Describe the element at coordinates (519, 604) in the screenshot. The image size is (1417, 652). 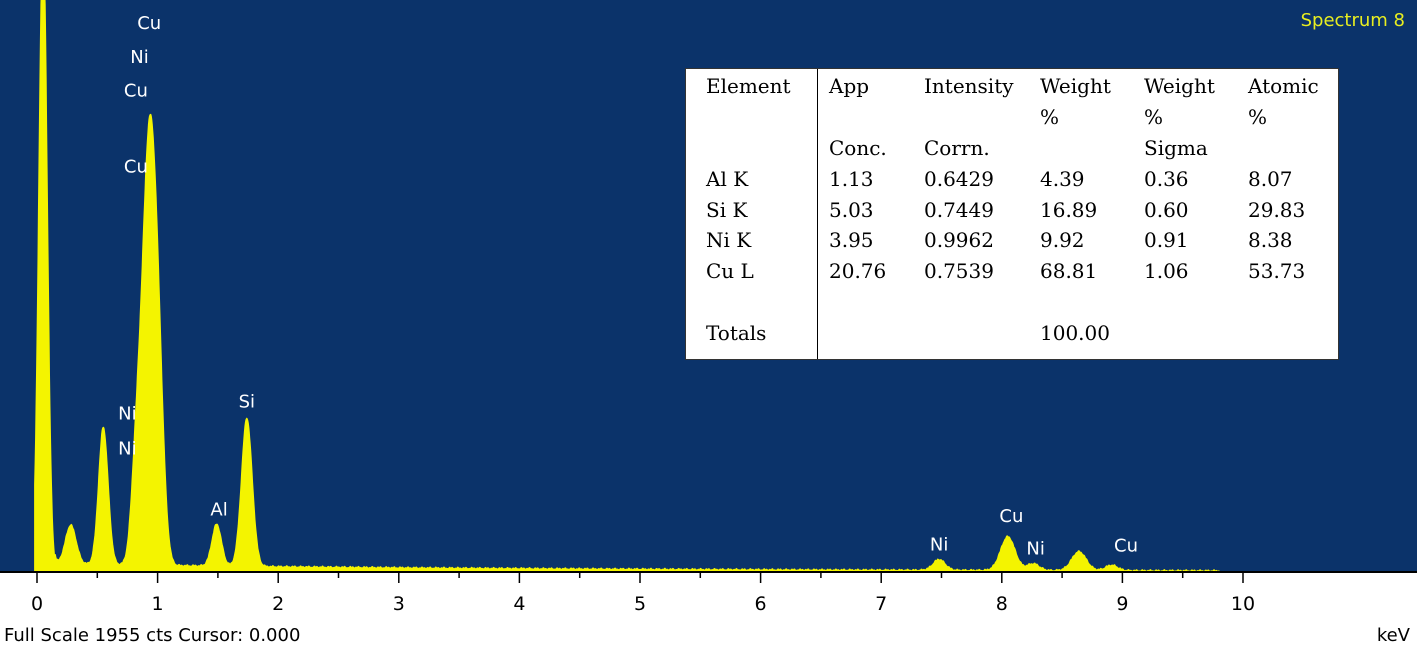
I see `x-tick-label: 4` at that location.